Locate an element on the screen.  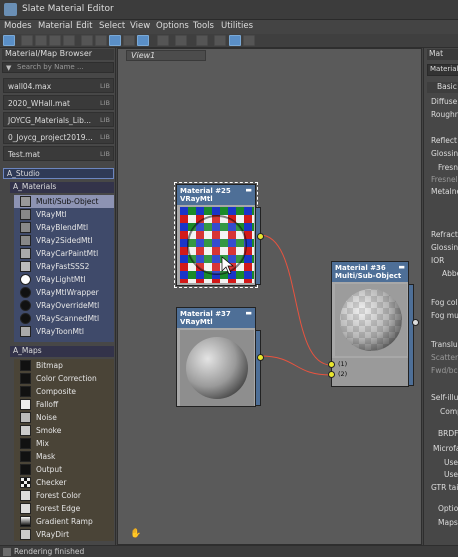
list-item: VRay2SidedMtl is located at coordinates (64, 240).